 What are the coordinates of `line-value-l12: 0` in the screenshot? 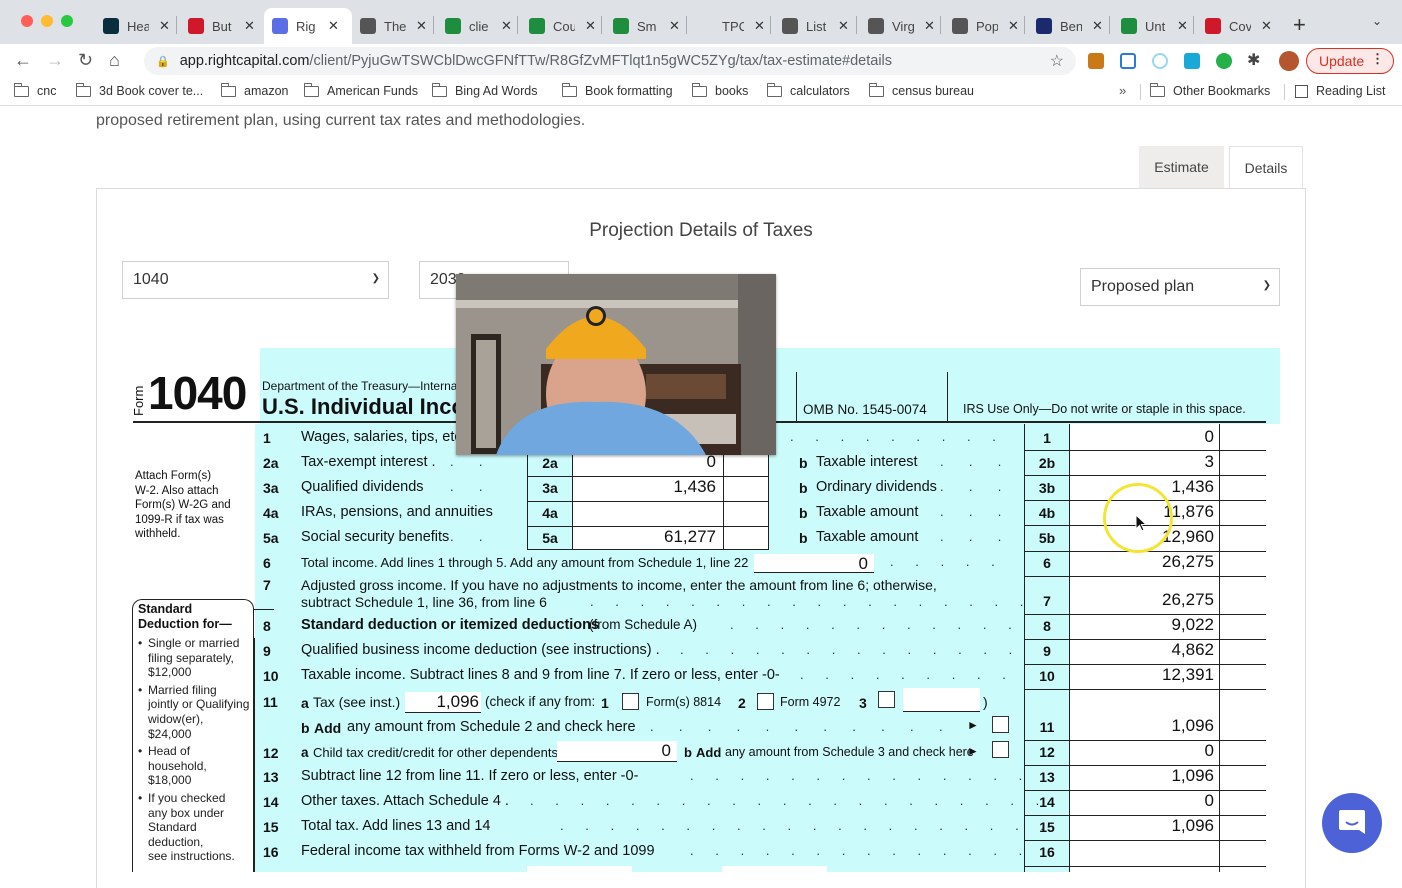 It's located at (1209, 750).